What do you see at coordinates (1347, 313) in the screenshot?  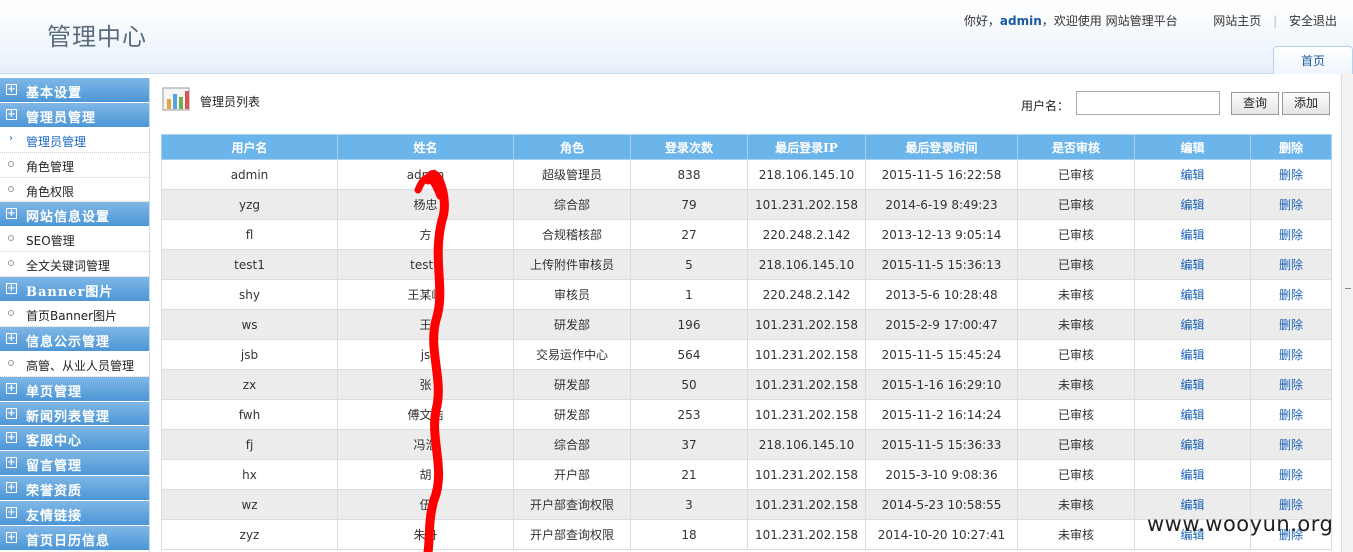 I see `vertical-scrollbar` at bounding box center [1347, 313].